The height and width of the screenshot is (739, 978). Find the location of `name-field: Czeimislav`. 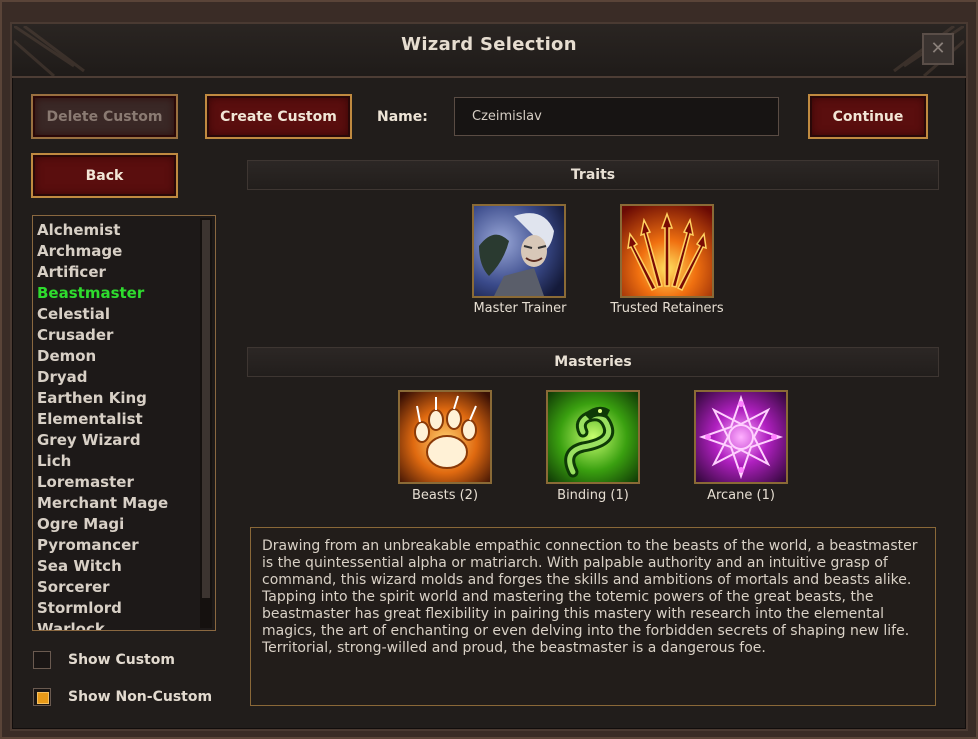

name-field: Czeimislav is located at coordinates (616, 116).